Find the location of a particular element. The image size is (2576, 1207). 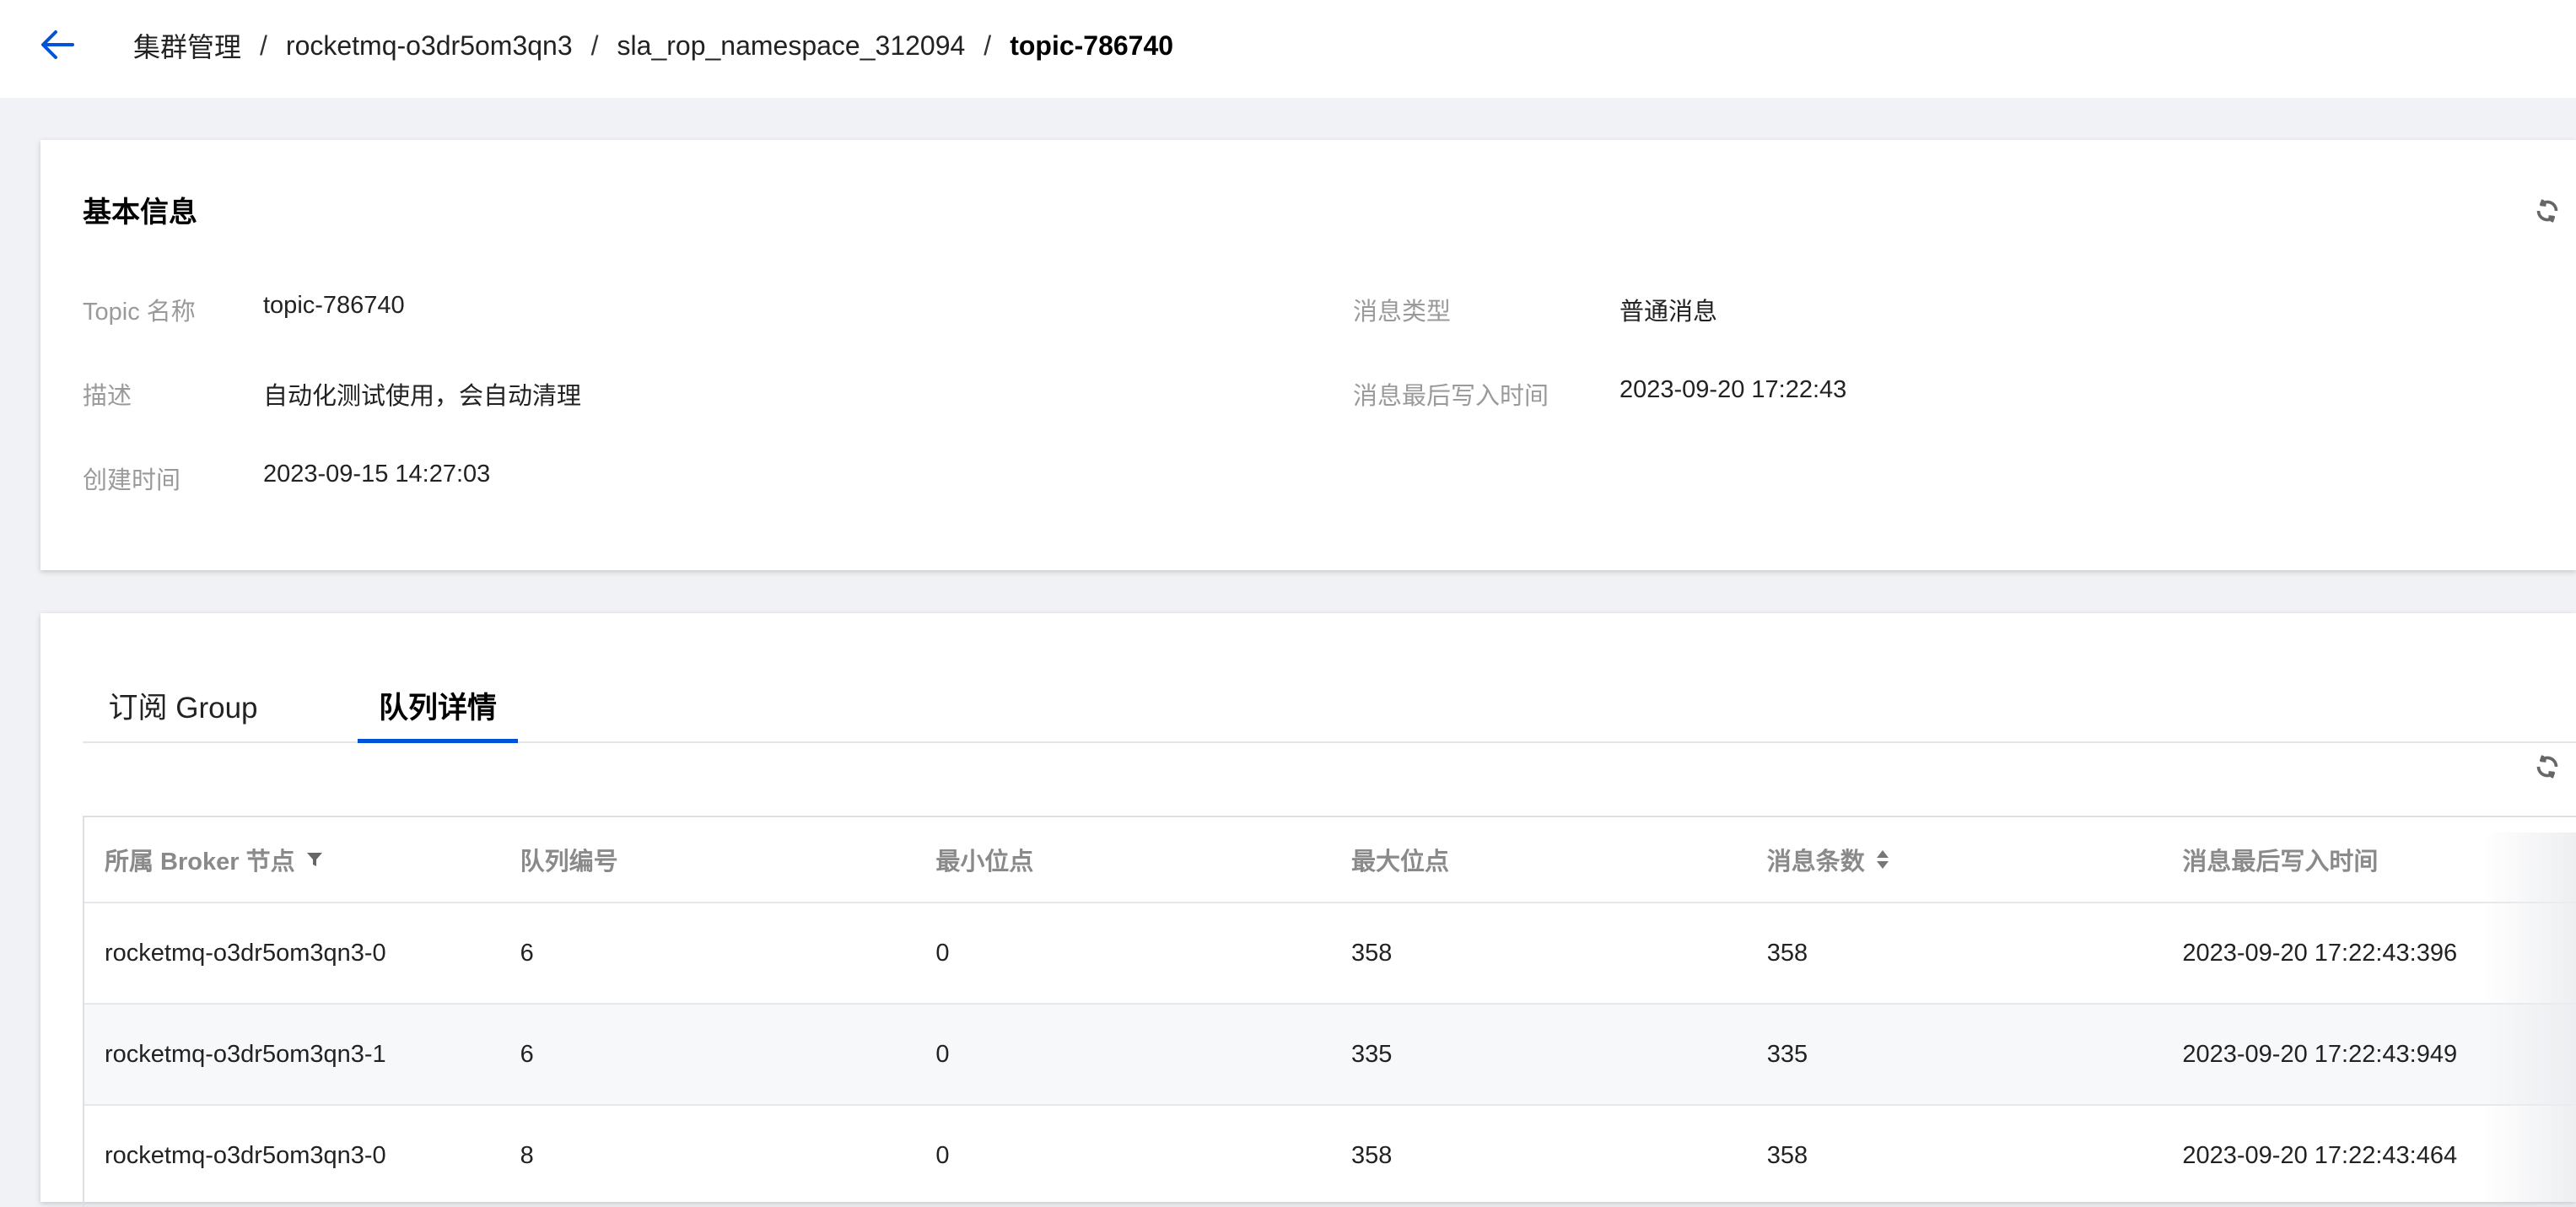

breadcrumb-current-topic: topic-786740 is located at coordinates (1092, 45).